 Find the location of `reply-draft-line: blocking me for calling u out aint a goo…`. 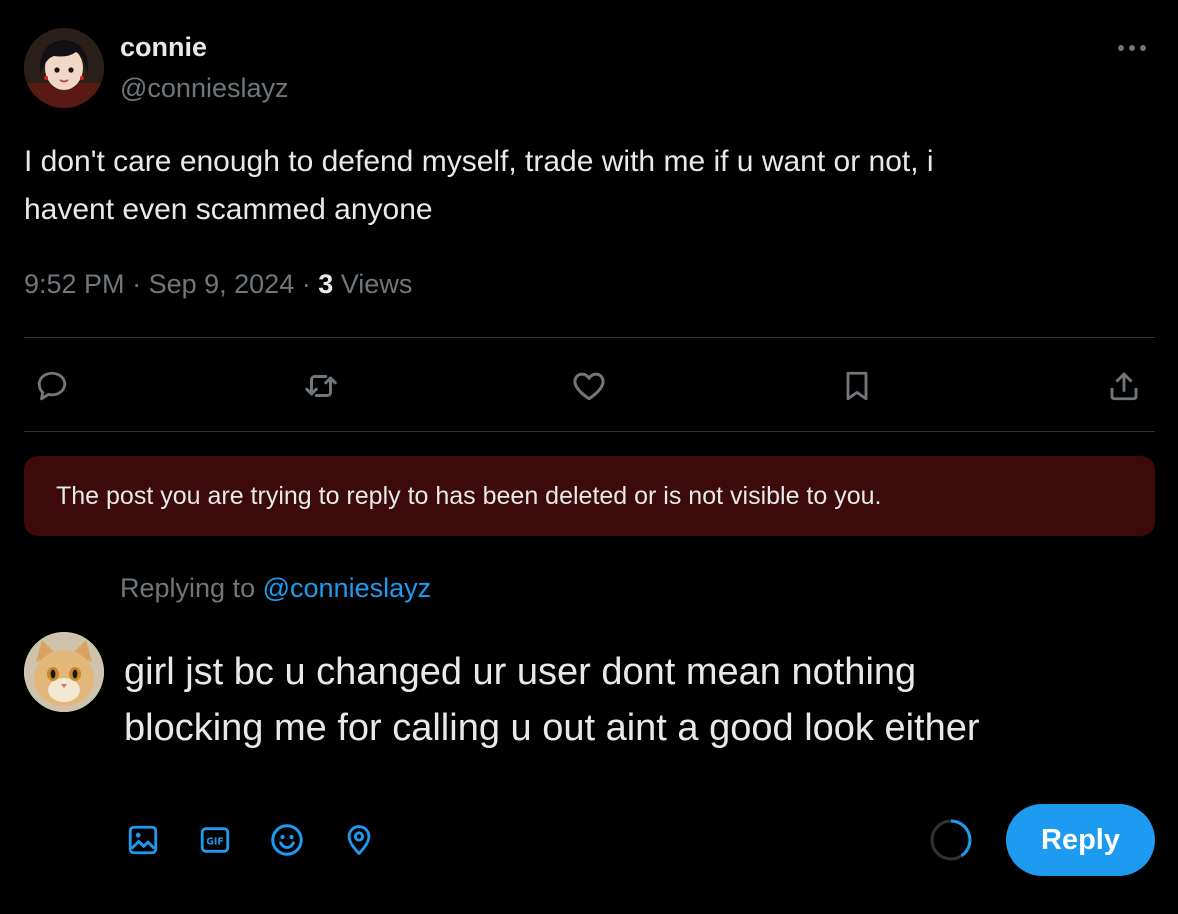

reply-draft-line: blocking me for calling u out aint a goo… is located at coordinates (552, 728).